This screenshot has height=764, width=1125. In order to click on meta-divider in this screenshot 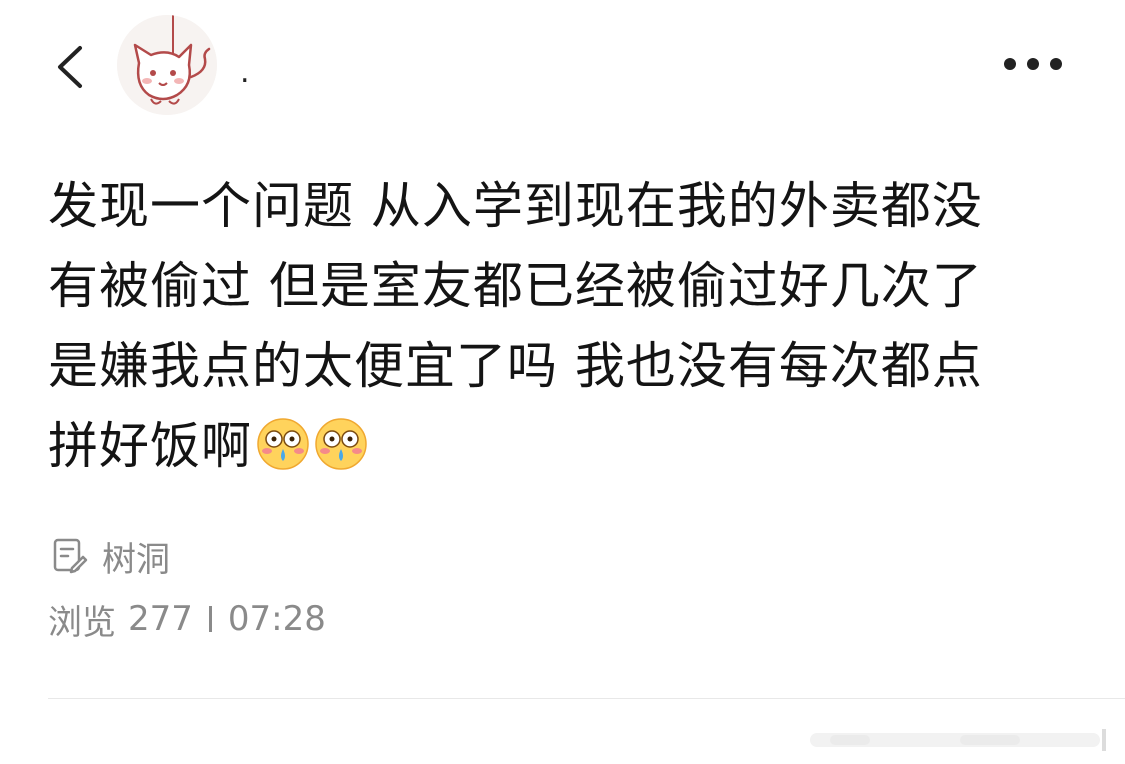, I will do `click(210, 619)`.